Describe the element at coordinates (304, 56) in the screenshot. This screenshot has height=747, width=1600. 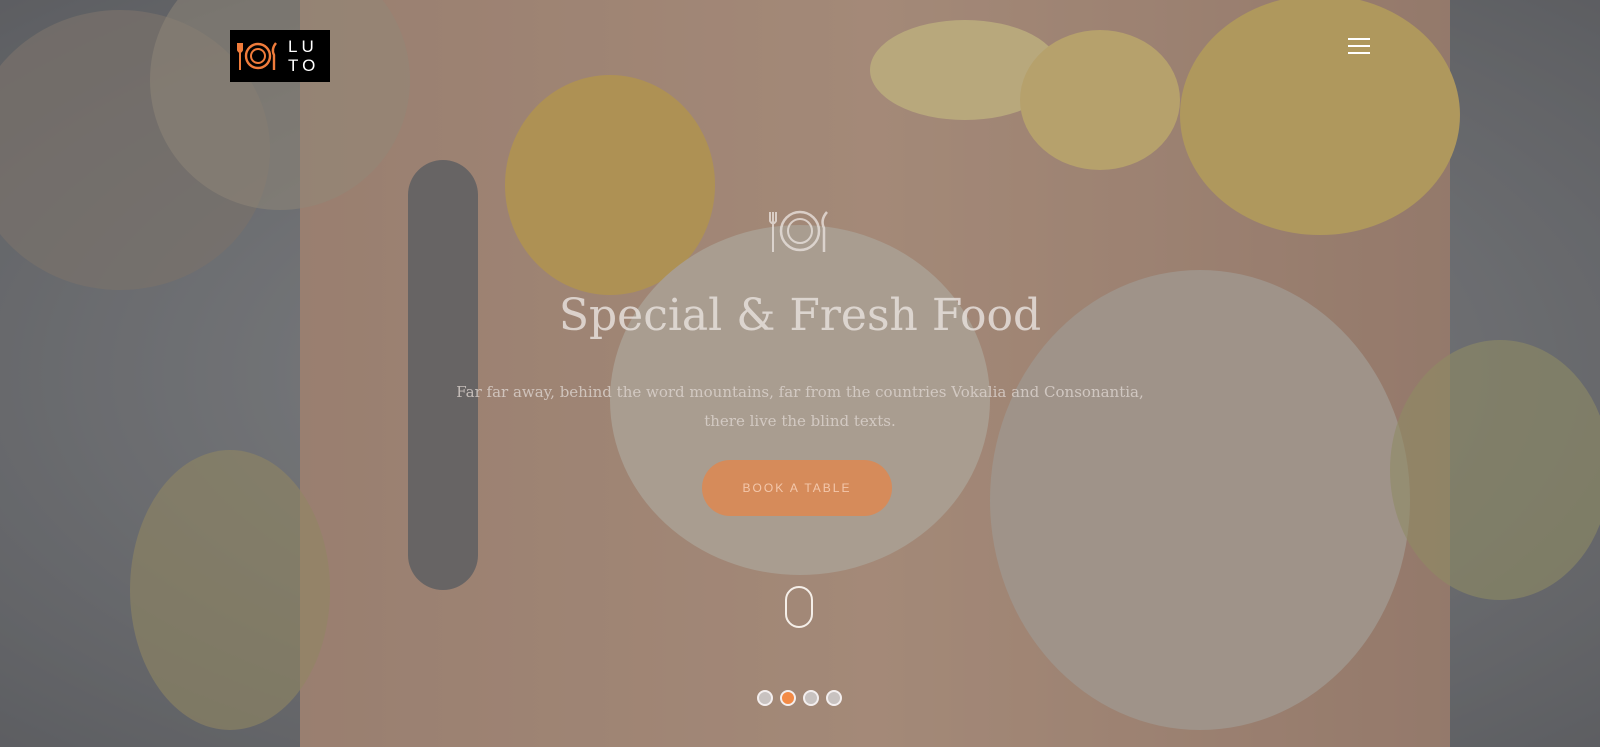
I see `logo-text: LU TO` at that location.